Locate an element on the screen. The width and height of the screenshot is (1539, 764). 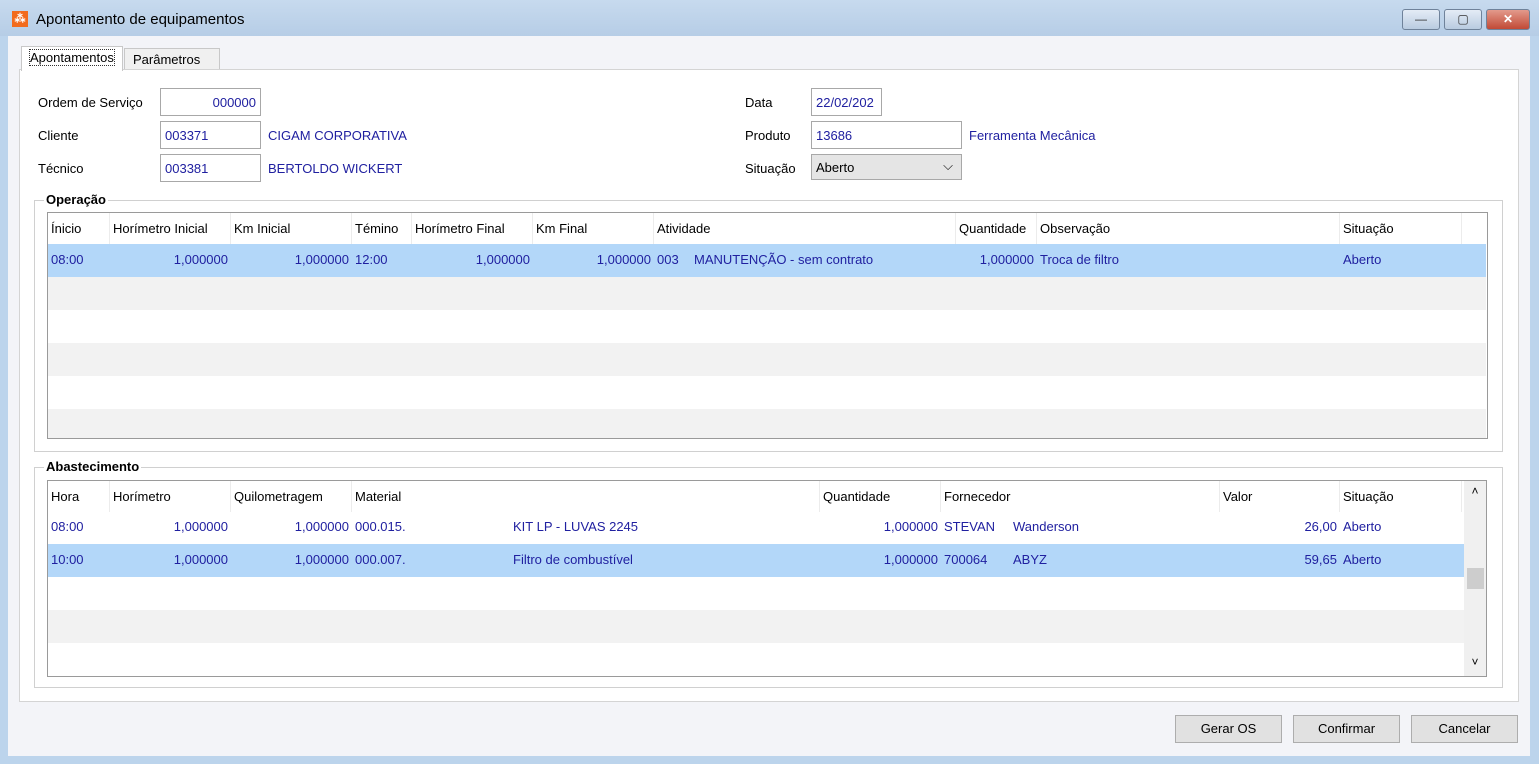
produto-input: 13686 is located at coordinates (886, 135).